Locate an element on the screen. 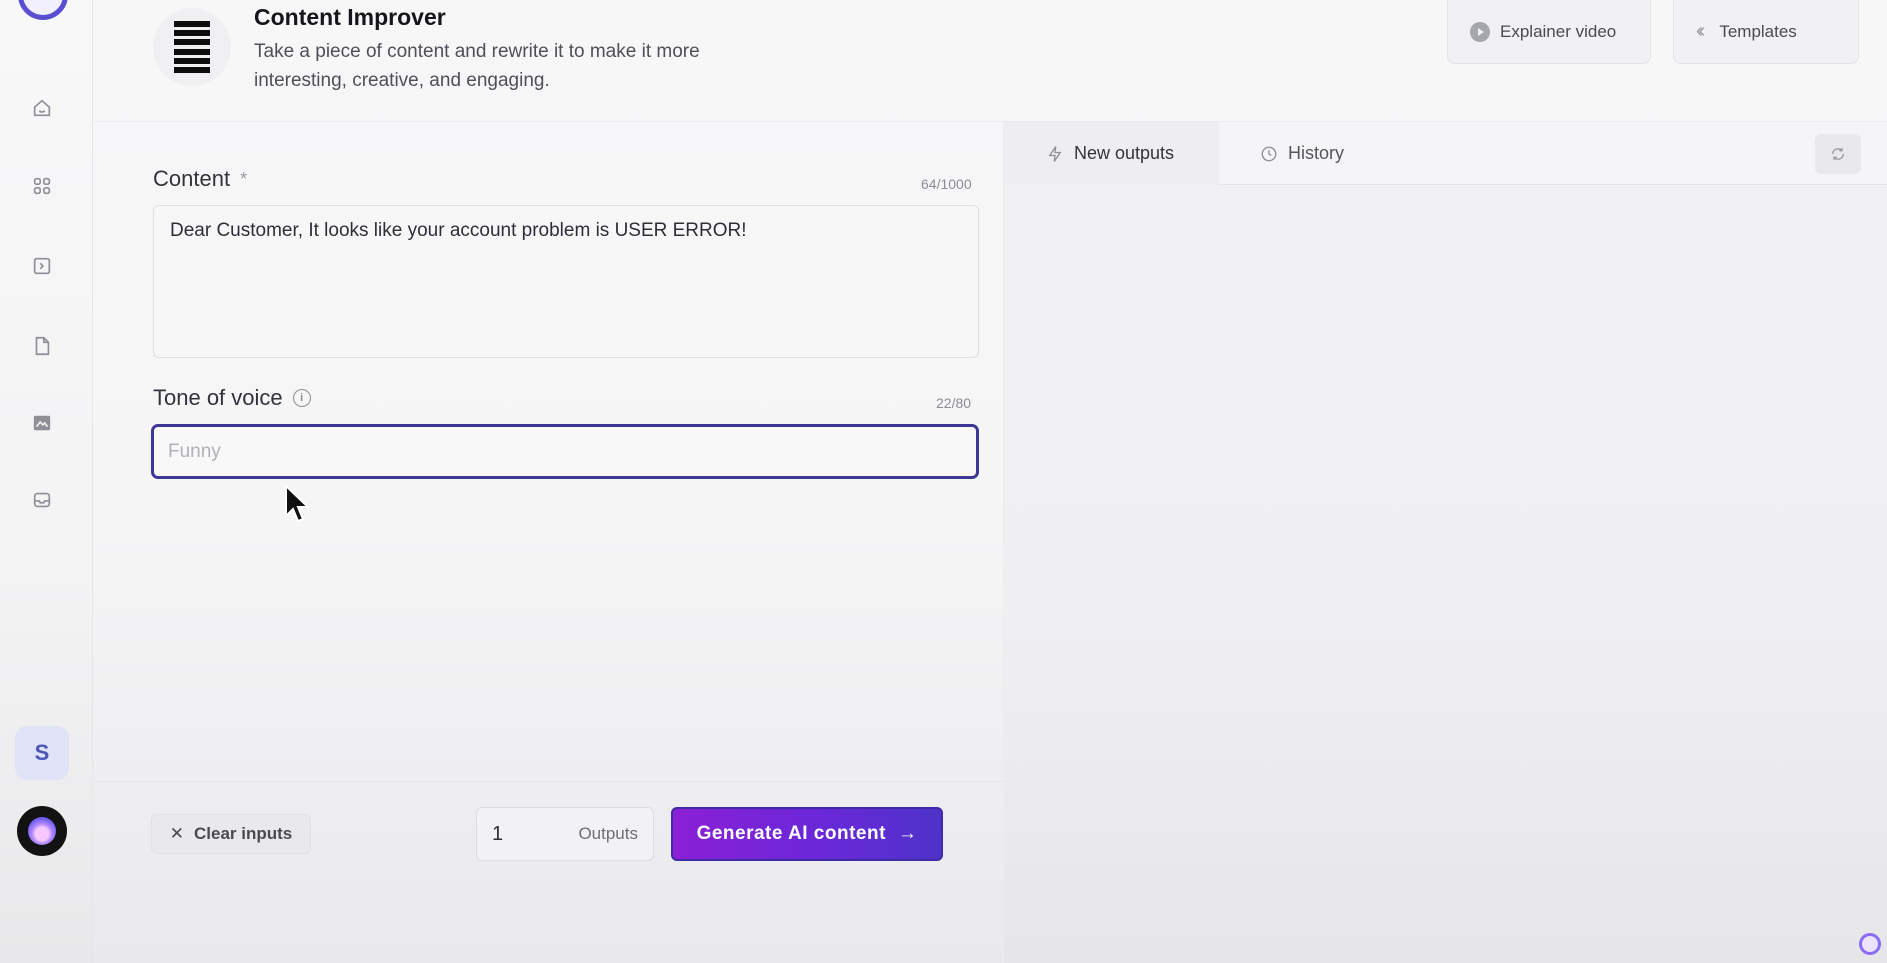 The width and height of the screenshot is (1887, 963). clear-inputs-button: ✕ Clear inputs is located at coordinates (231, 834).